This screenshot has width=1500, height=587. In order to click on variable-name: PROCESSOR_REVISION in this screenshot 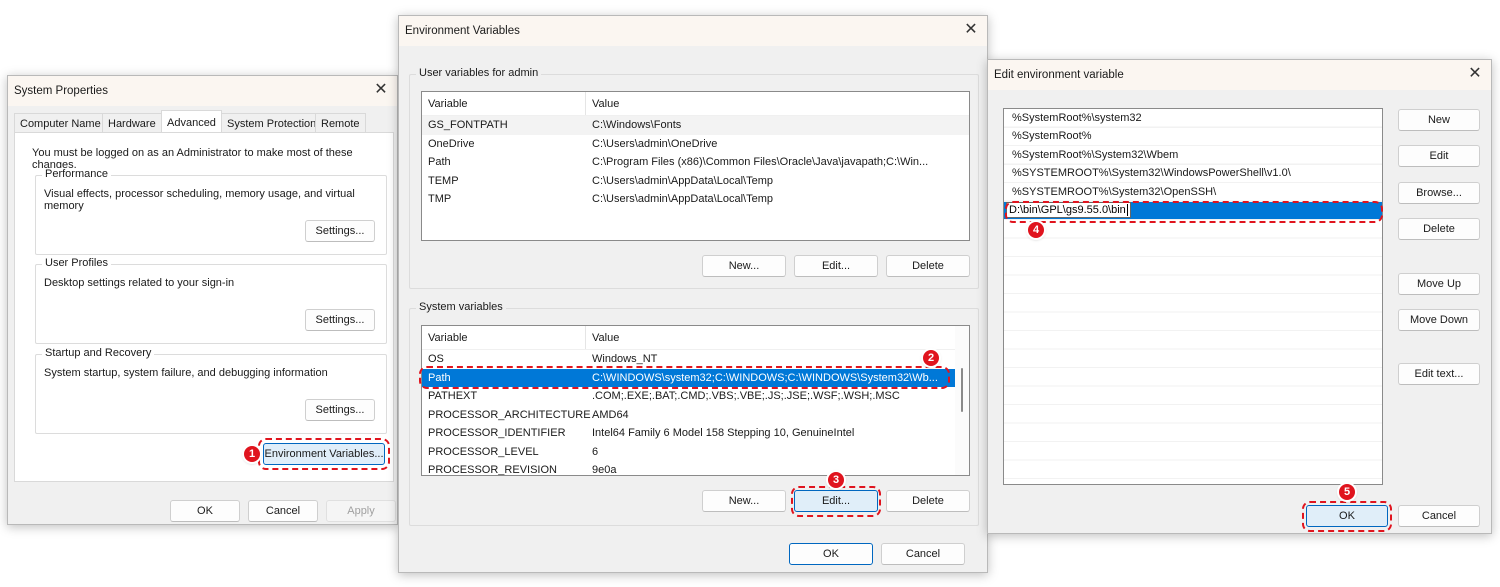, I will do `click(492, 470)`.